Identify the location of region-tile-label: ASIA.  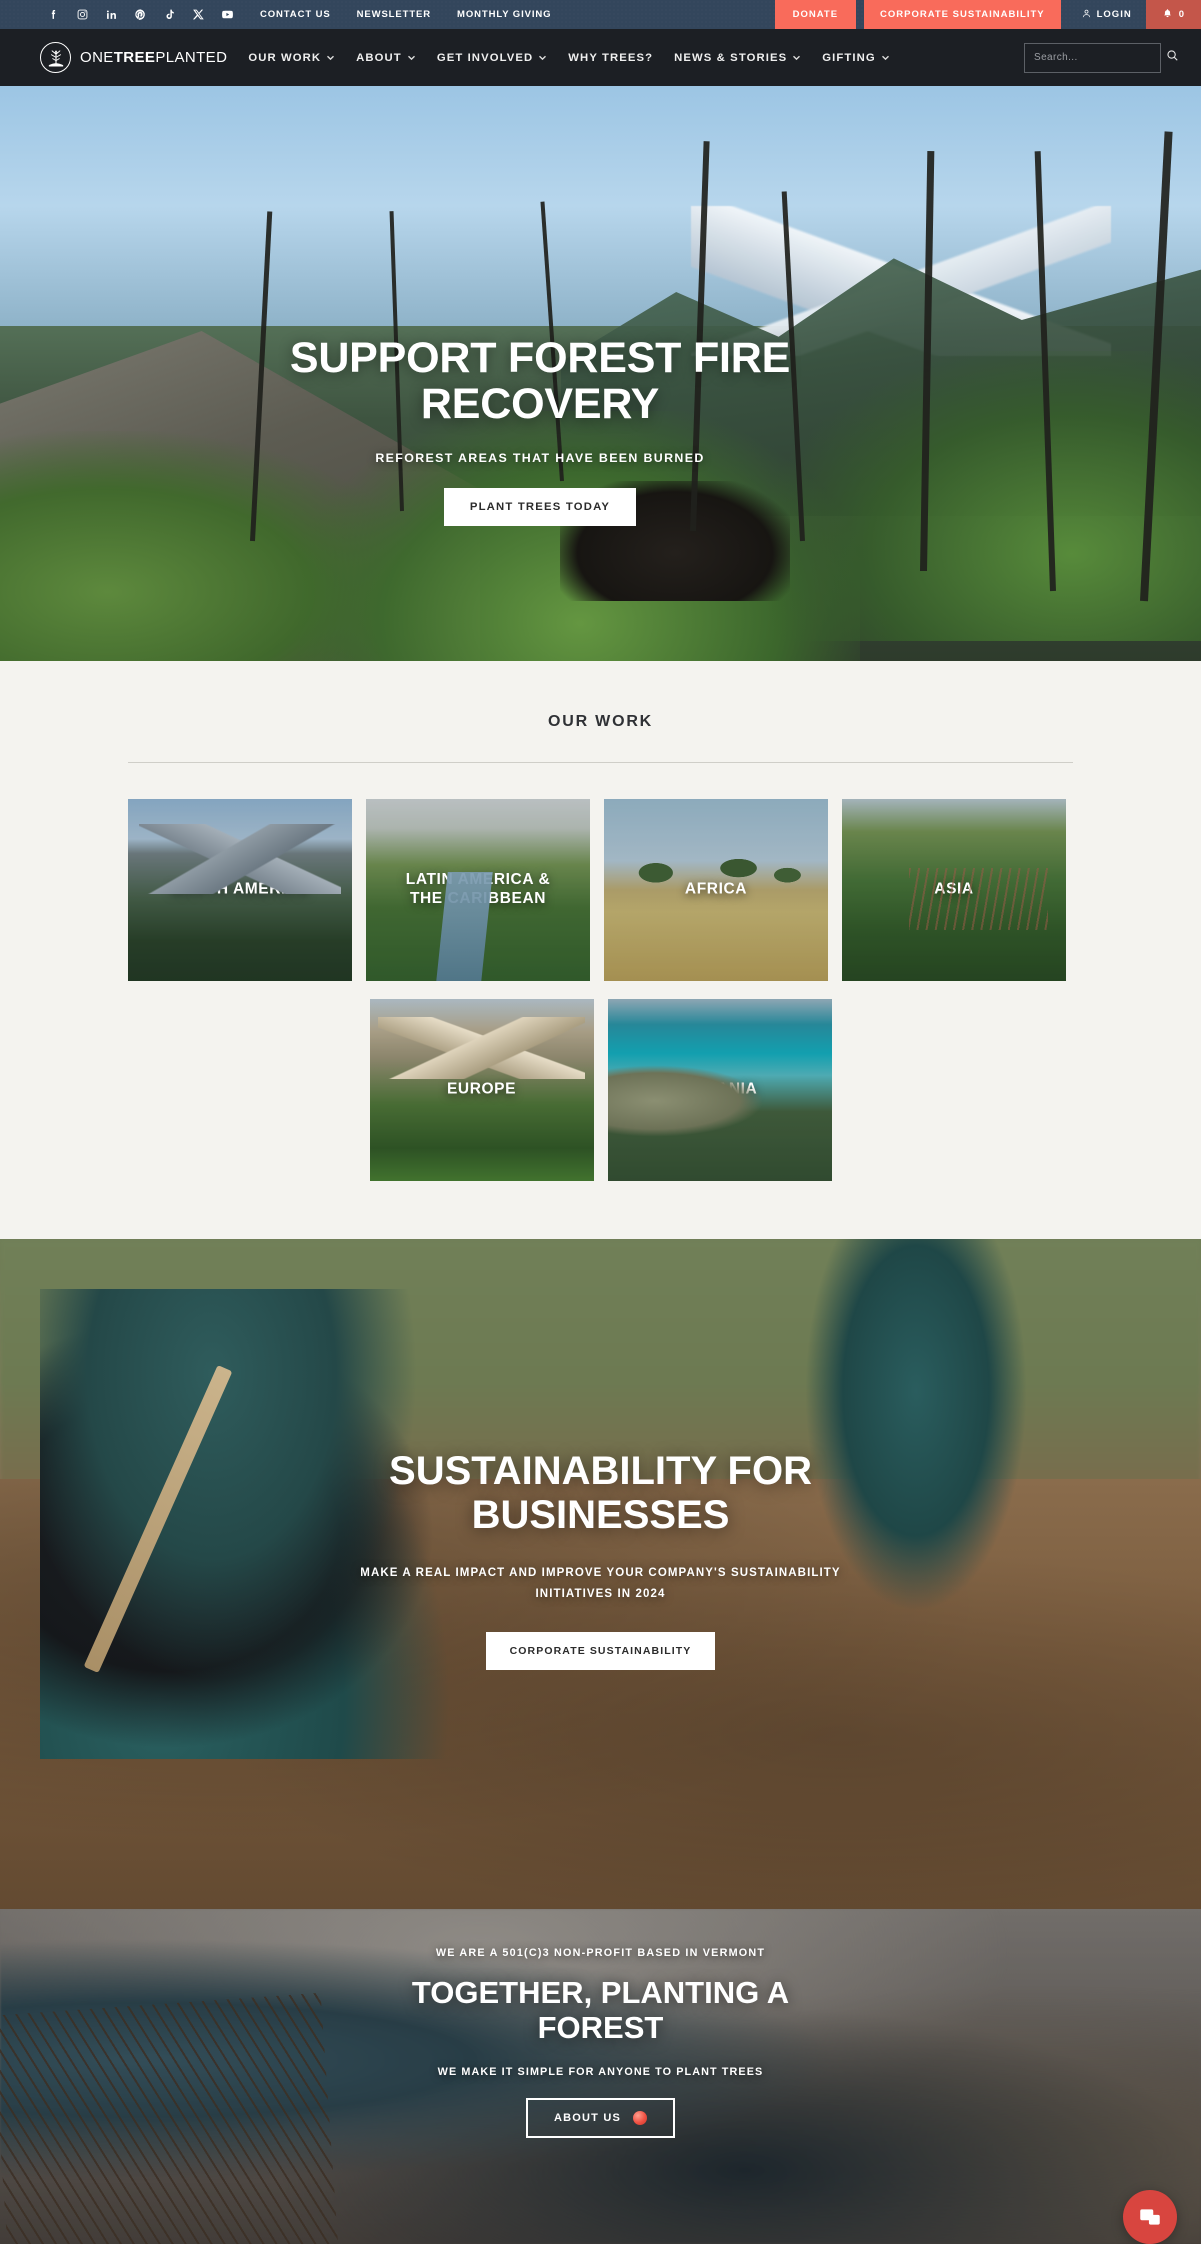
(954, 889).